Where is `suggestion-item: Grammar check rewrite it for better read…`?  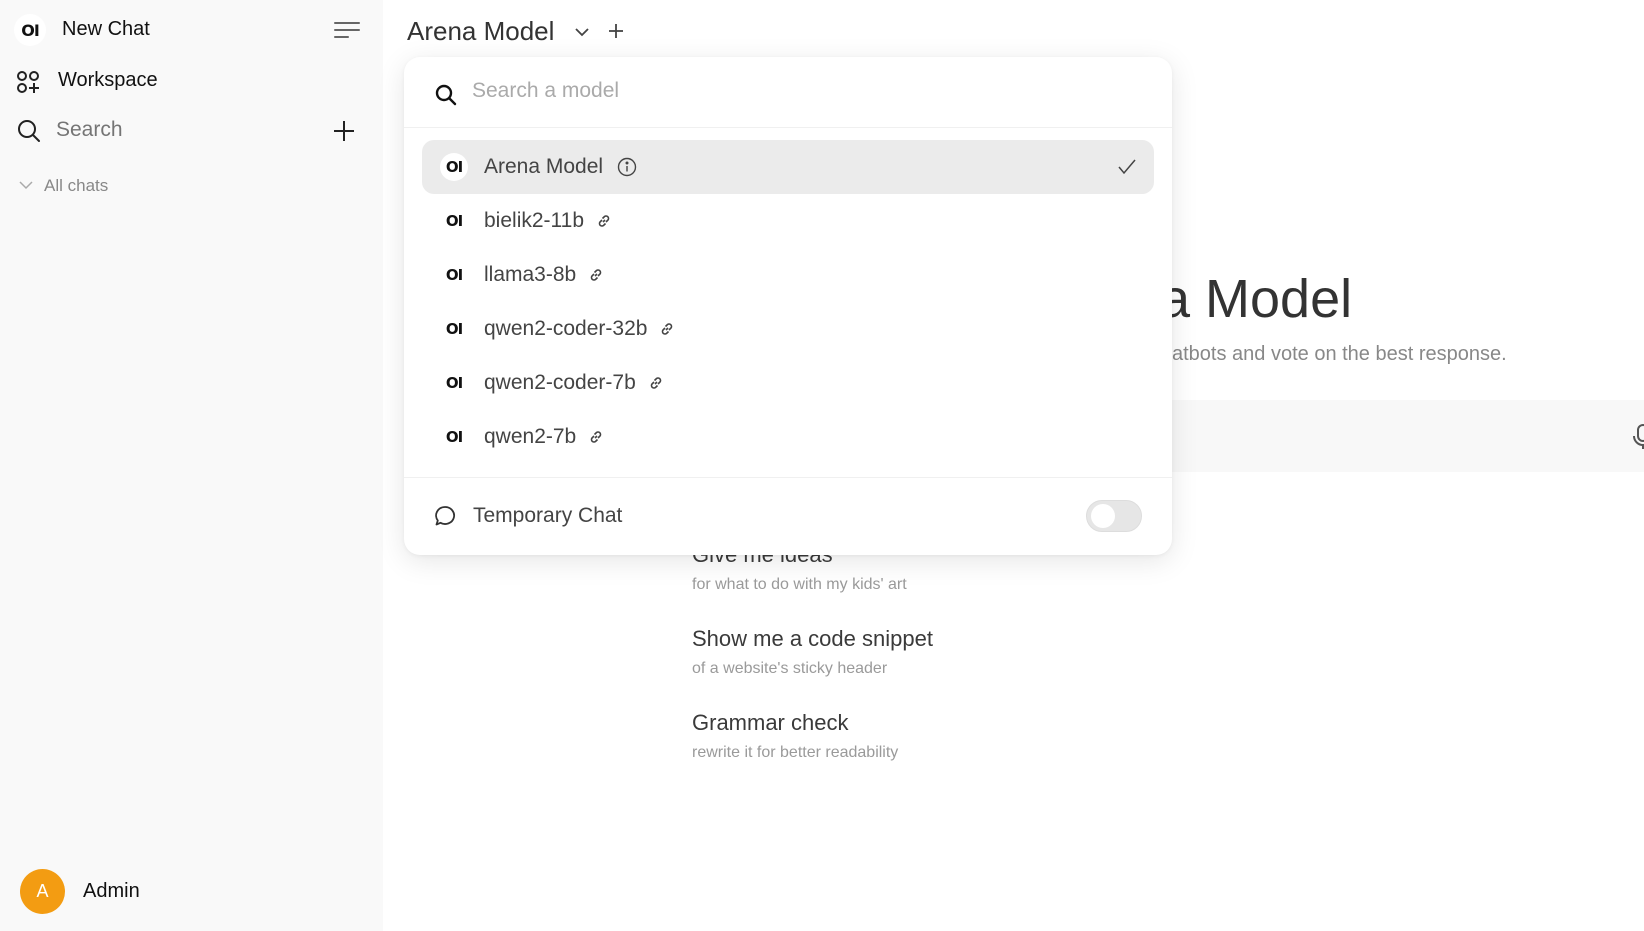 suggestion-item: Grammar check rewrite it for better read… is located at coordinates (795, 736).